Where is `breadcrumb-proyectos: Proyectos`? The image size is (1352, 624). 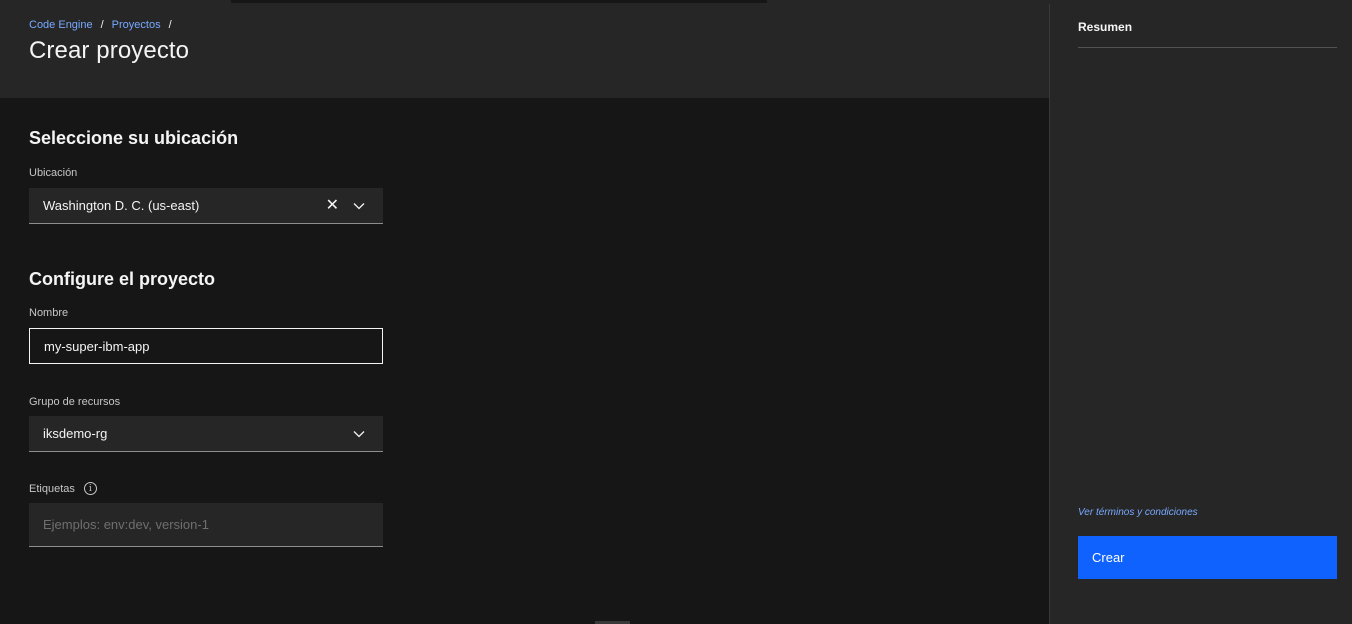 breadcrumb-proyectos: Proyectos is located at coordinates (136, 25).